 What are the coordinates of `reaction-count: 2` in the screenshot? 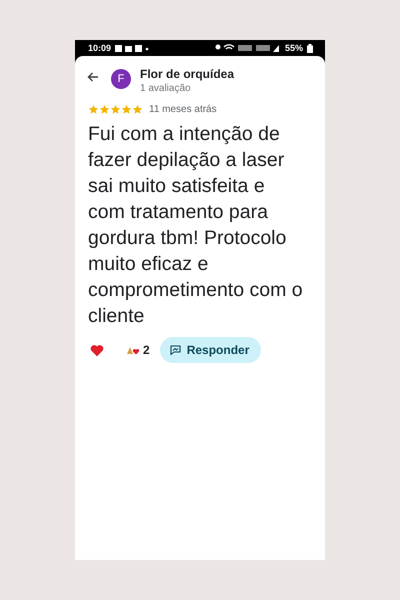 It's located at (146, 350).